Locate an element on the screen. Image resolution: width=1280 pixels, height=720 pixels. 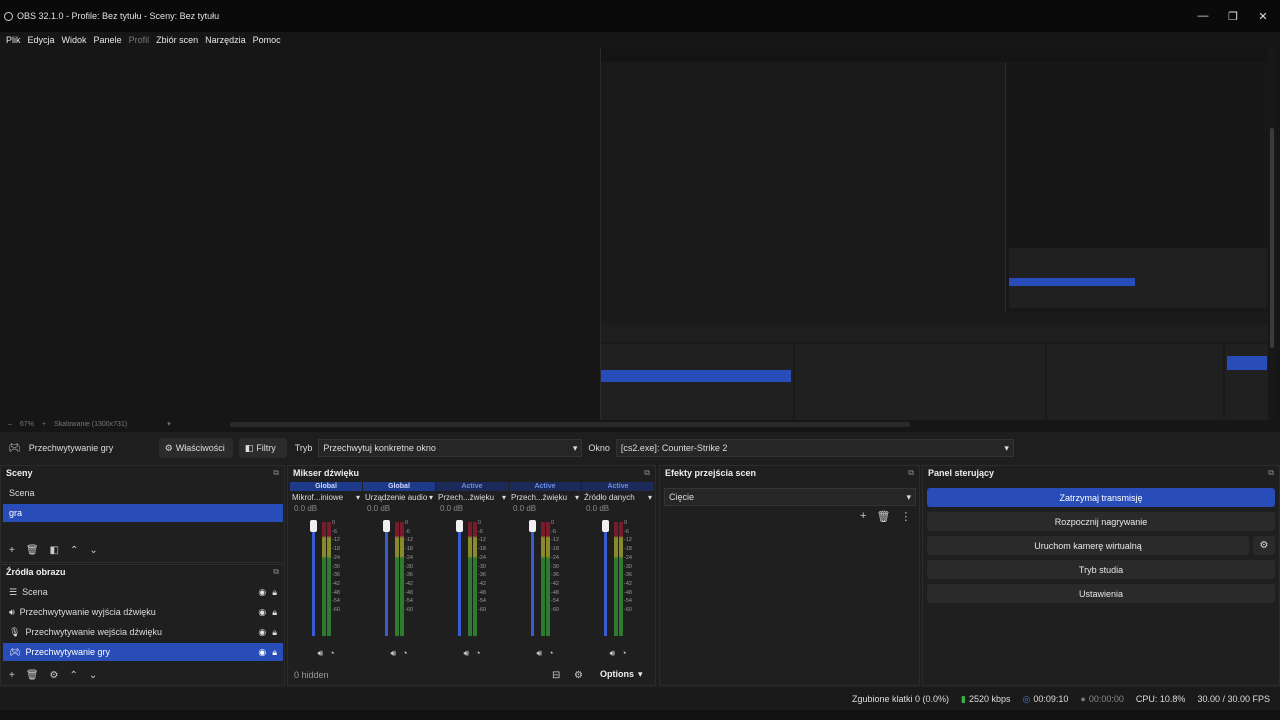
meter-scale-tick: -60 is located at coordinates (555, 610).